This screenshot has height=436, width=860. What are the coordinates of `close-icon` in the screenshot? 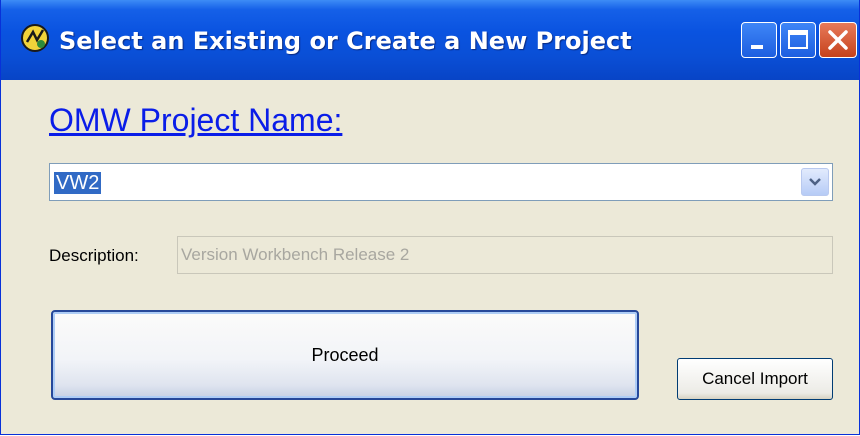 It's located at (838, 40).